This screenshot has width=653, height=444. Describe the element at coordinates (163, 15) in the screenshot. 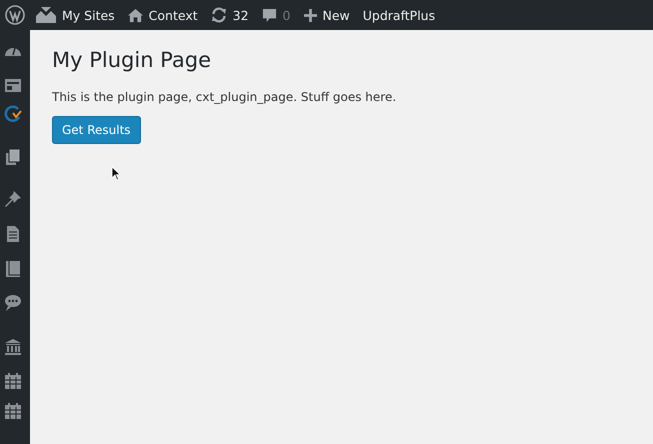

I see `toolbar-item: Context` at that location.